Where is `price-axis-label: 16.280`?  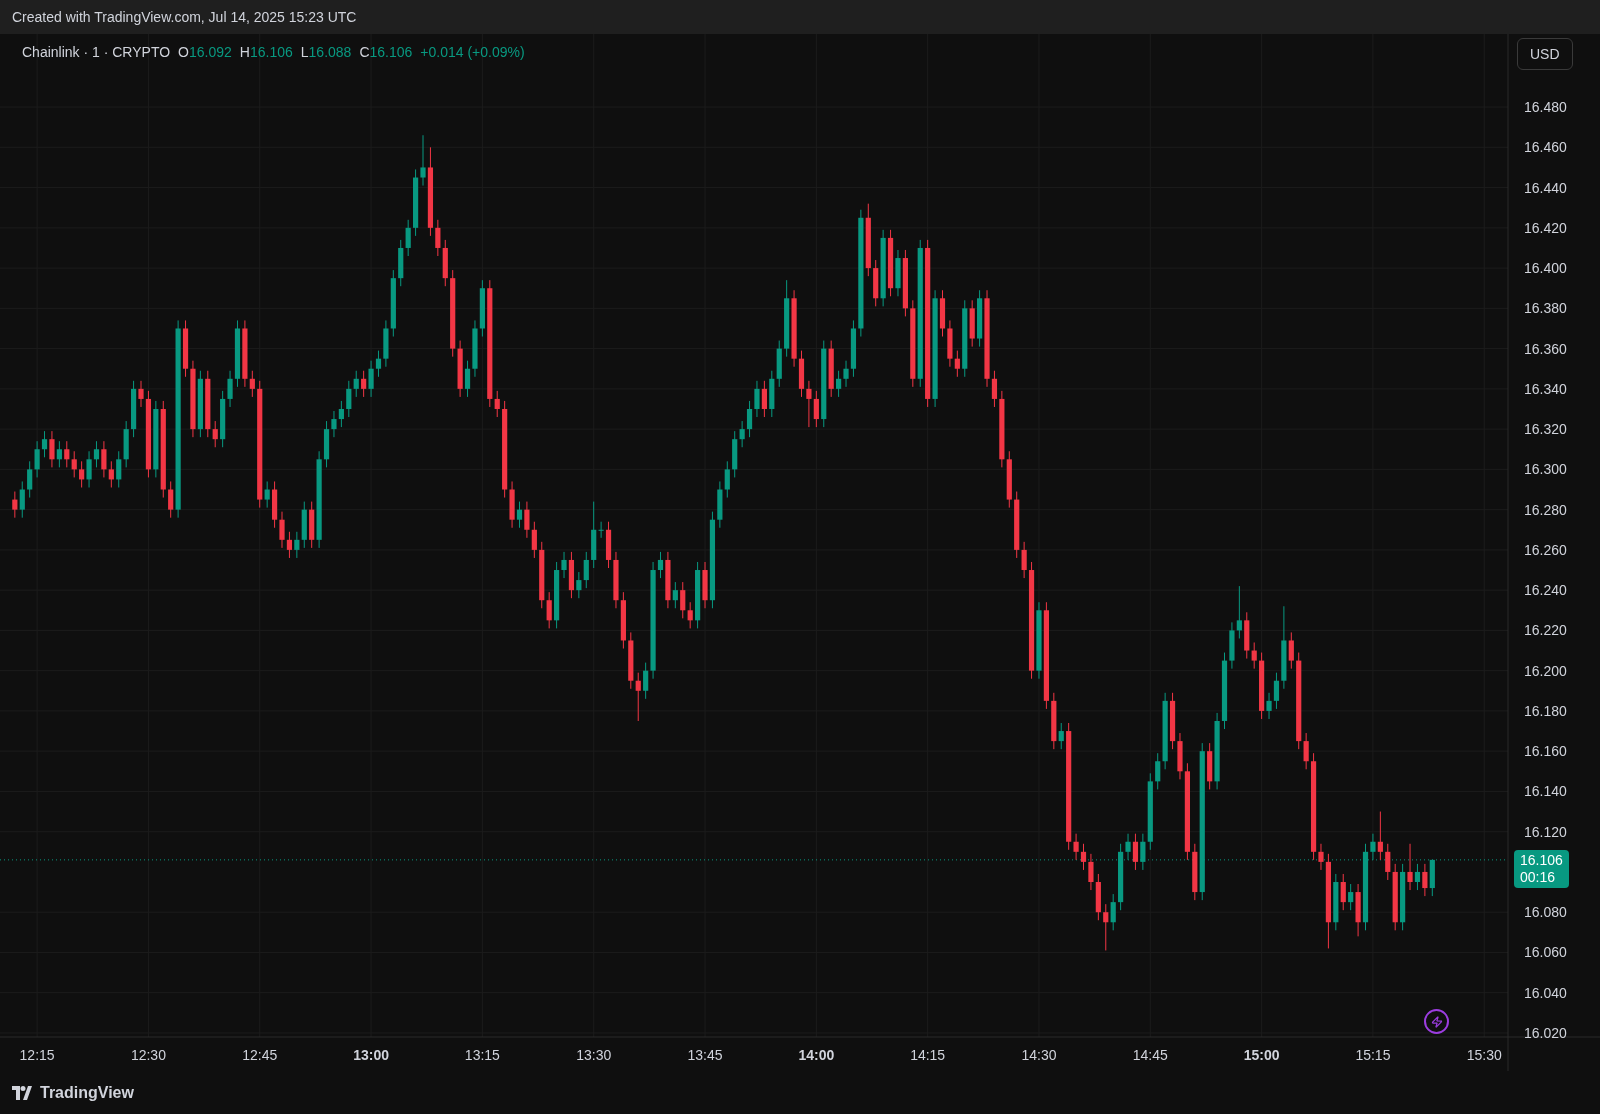
price-axis-label: 16.280 is located at coordinates (1545, 509).